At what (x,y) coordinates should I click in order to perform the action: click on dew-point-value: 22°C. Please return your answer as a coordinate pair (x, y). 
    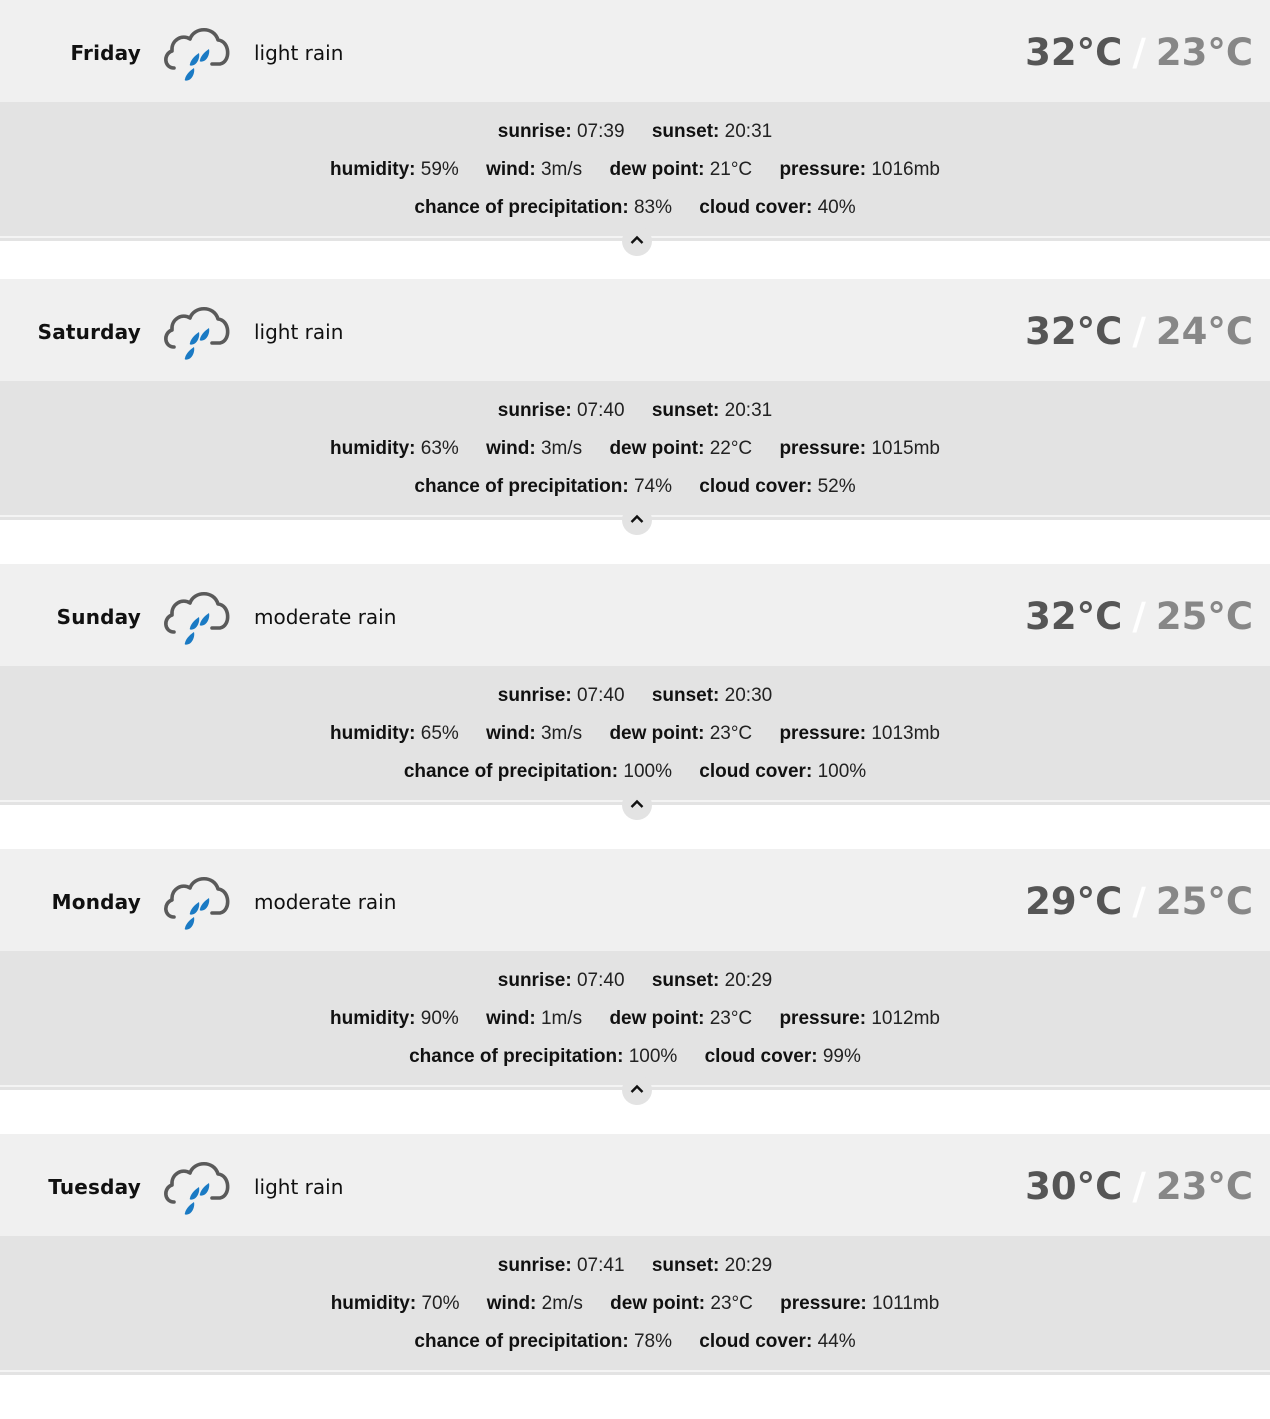
    Looking at the image, I should click on (731, 448).